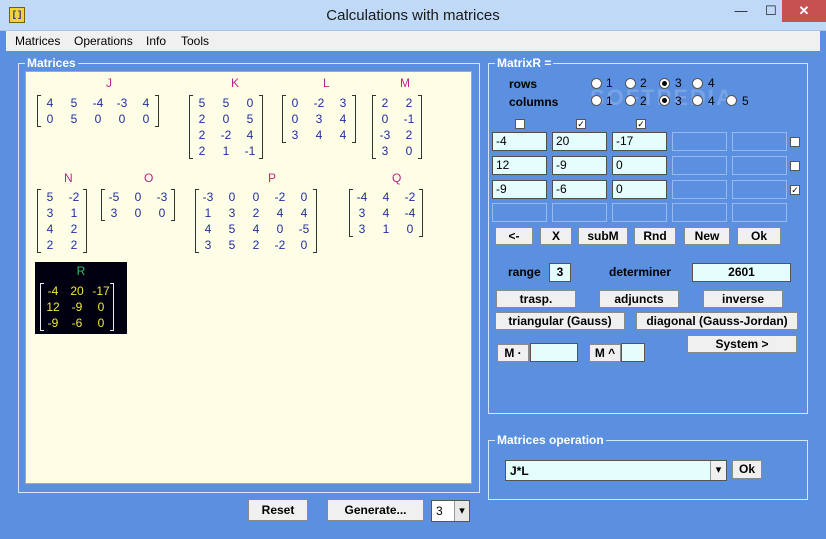  I want to click on matrix-cell: -17, so click(101, 291).